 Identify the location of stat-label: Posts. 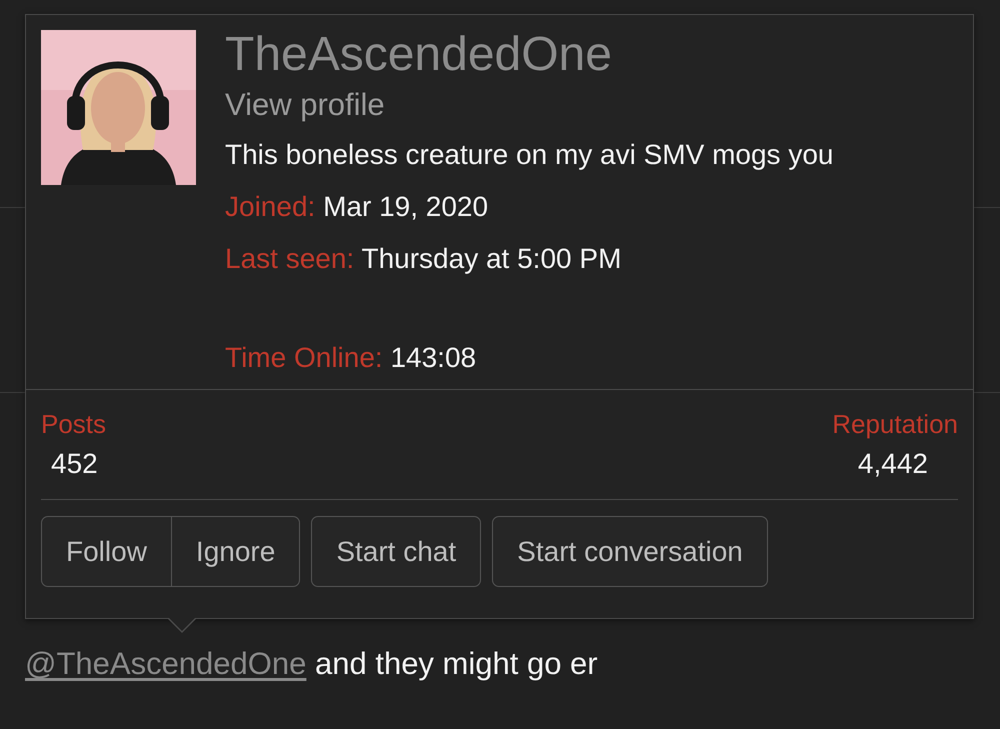
(74, 424).